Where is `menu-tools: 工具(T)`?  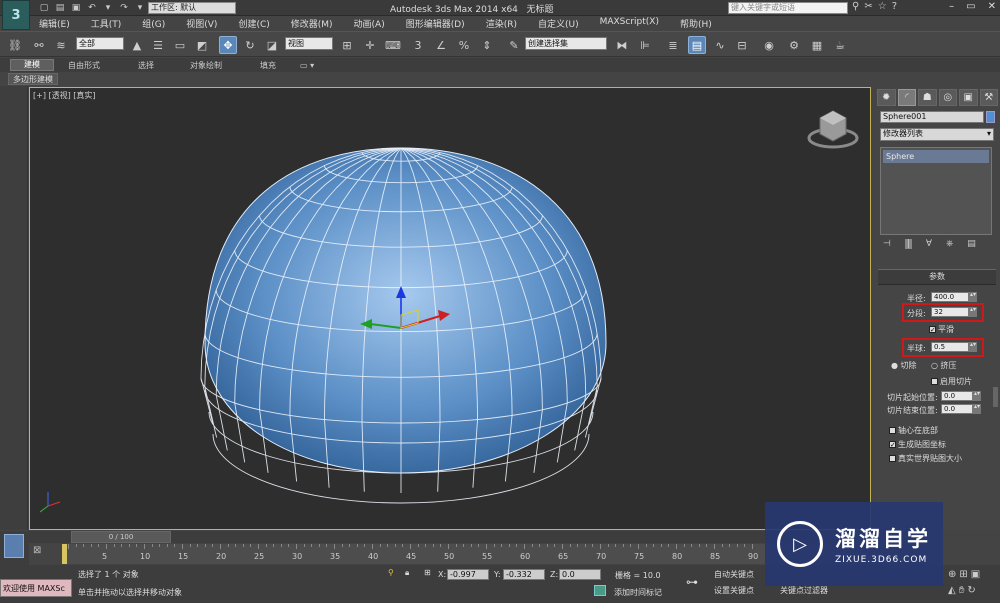 menu-tools: 工具(T) is located at coordinates (110, 23).